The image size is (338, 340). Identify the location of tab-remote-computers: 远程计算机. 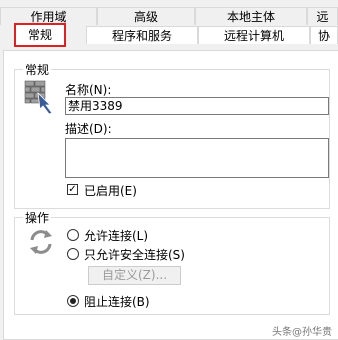
(254, 35).